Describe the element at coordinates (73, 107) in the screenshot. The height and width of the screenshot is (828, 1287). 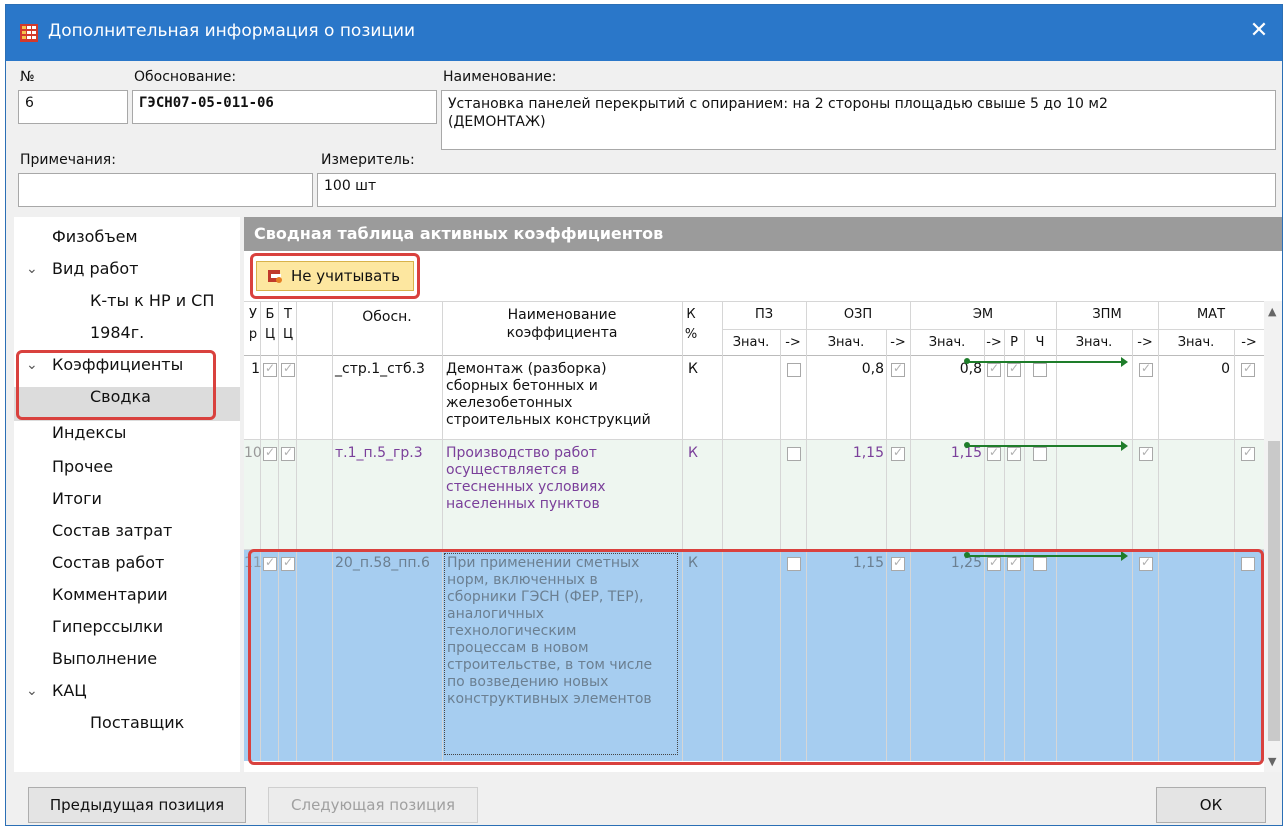
I see `num-field: 6` at that location.